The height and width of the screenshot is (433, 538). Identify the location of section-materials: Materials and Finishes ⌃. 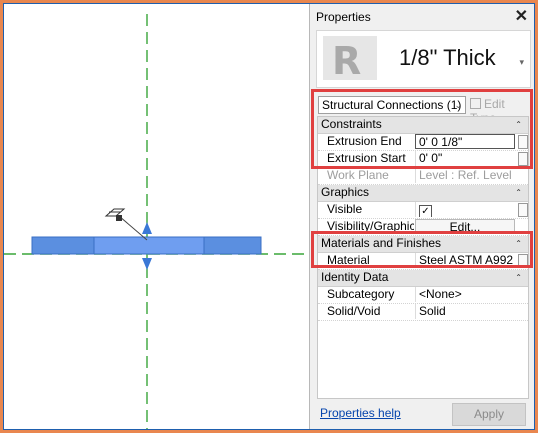
(423, 244).